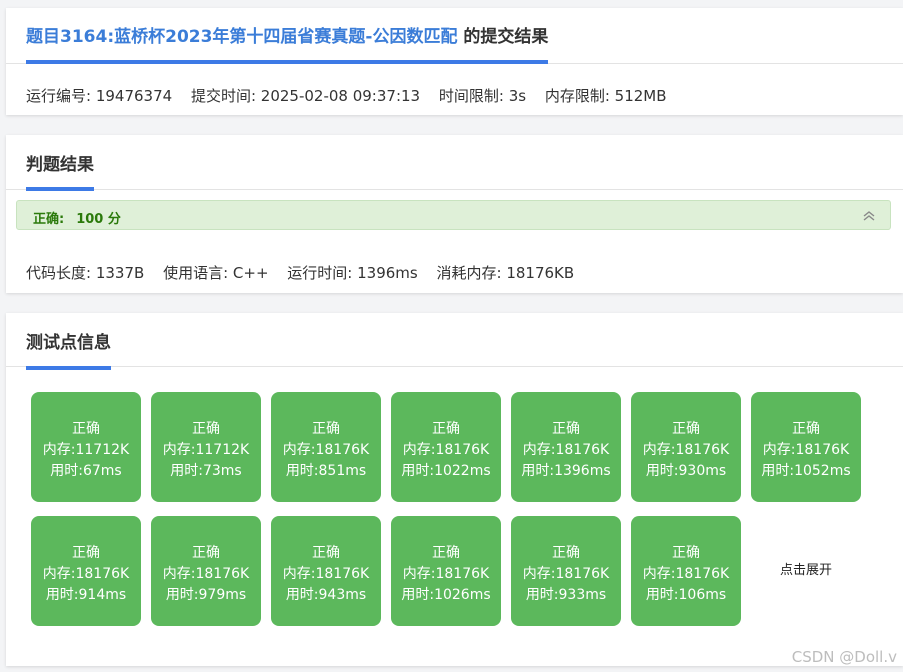 This screenshot has height=672, width=903. What do you see at coordinates (49, 219) in the screenshot?
I see `status-label: 正确:` at bounding box center [49, 219].